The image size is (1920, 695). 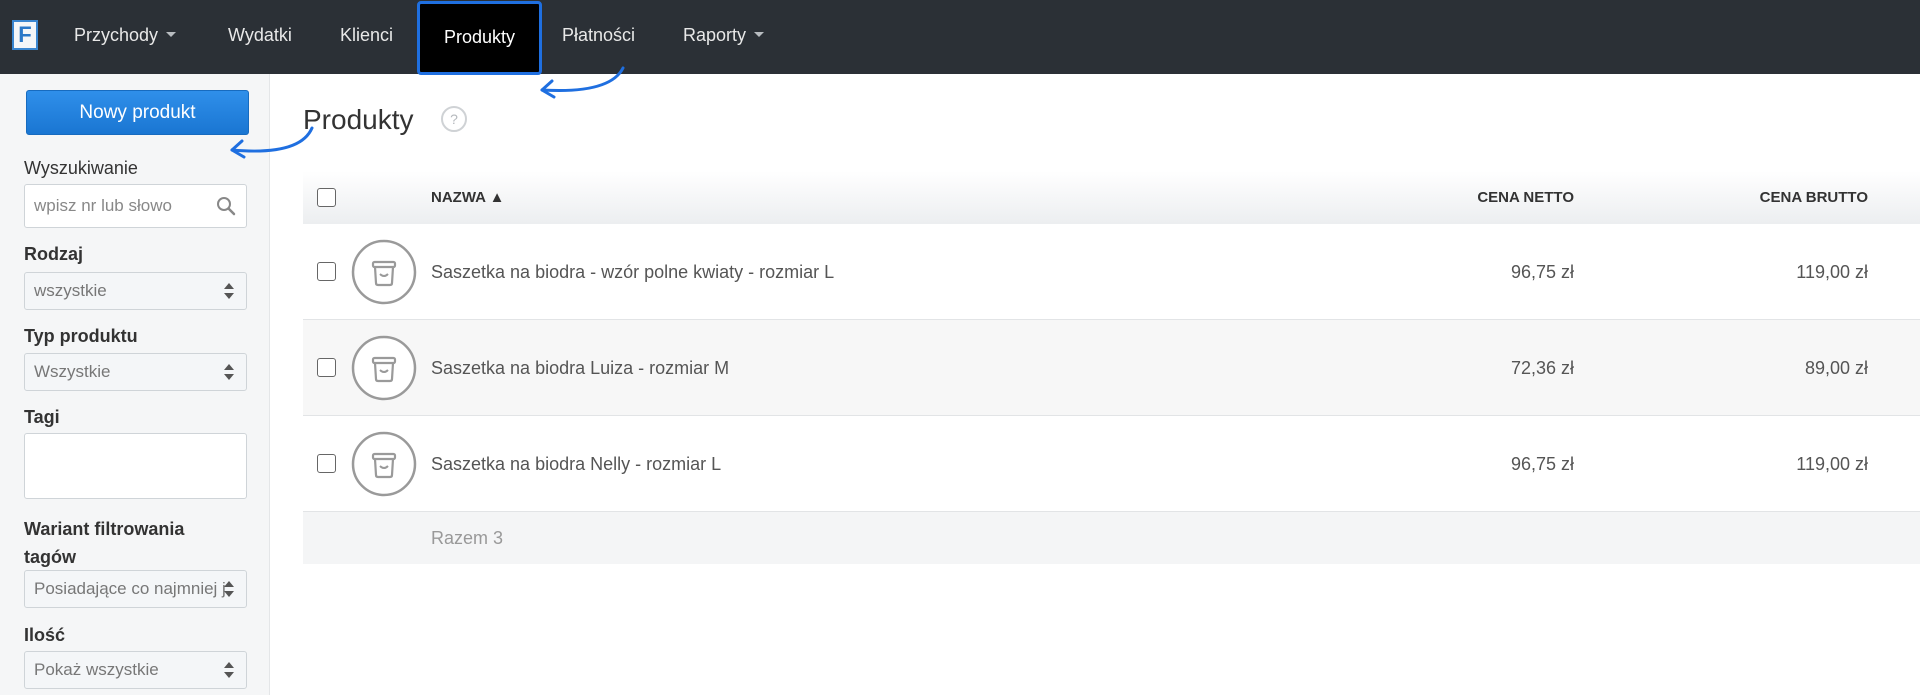 What do you see at coordinates (467, 197) in the screenshot?
I see `column-name-header: NAZWA ▲` at bounding box center [467, 197].